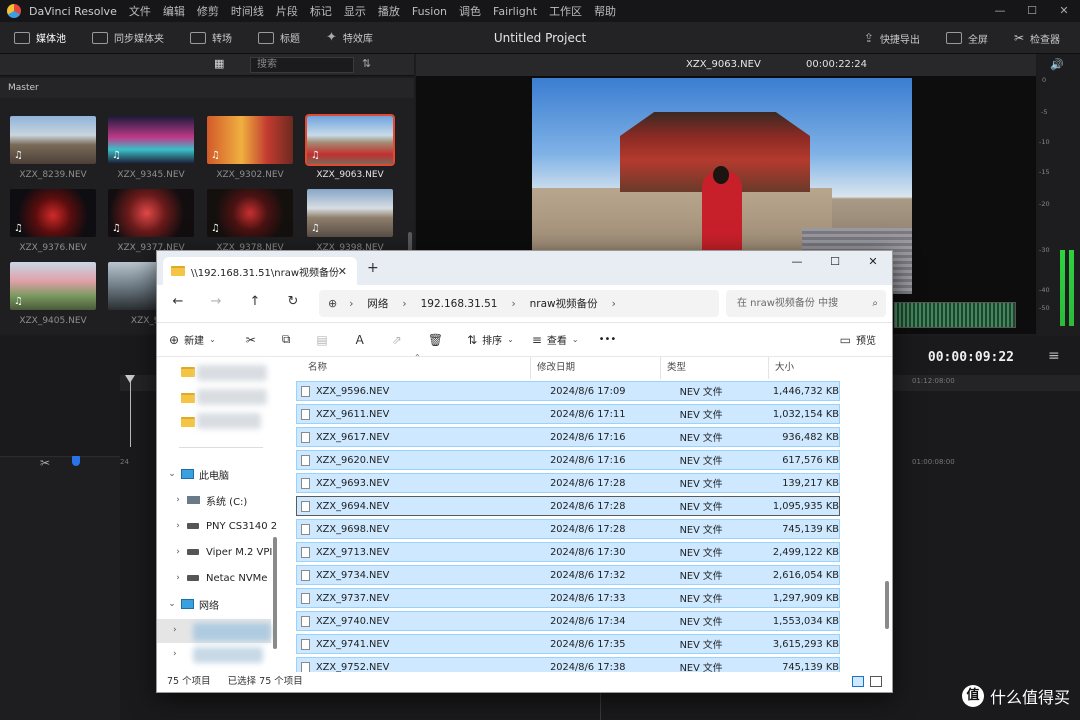 Image resolution: width=1080 pixels, height=720 pixels. I want to click on playhead-handle, so click(130, 379).